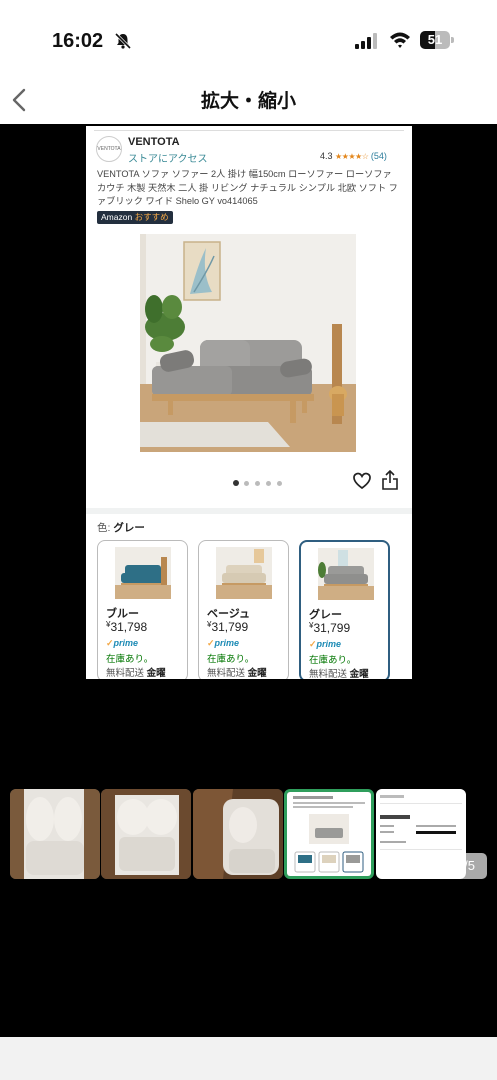 The width and height of the screenshot is (497, 1080). I want to click on signal-icon, so click(366, 41).